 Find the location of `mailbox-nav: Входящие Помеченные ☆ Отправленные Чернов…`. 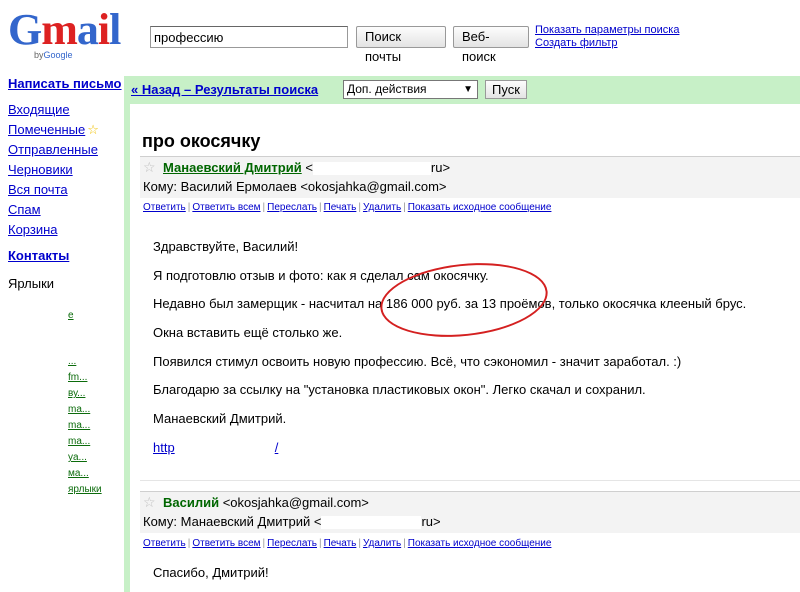

mailbox-nav: Входящие Помеченные ☆ Отправленные Чернов… is located at coordinates (65, 171).